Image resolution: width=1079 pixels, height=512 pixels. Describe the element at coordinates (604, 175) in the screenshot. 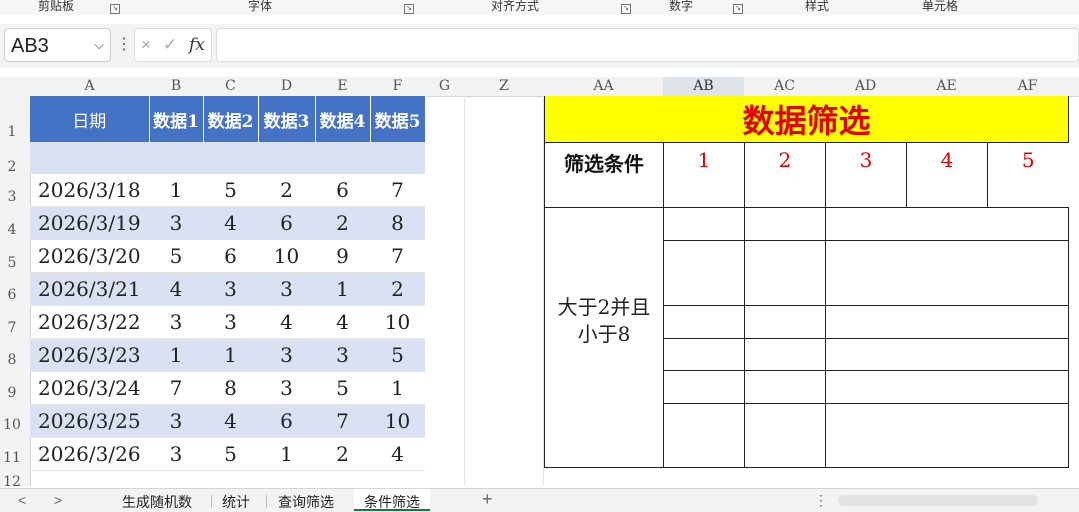

I see `condition-label: 筛选条件` at that location.